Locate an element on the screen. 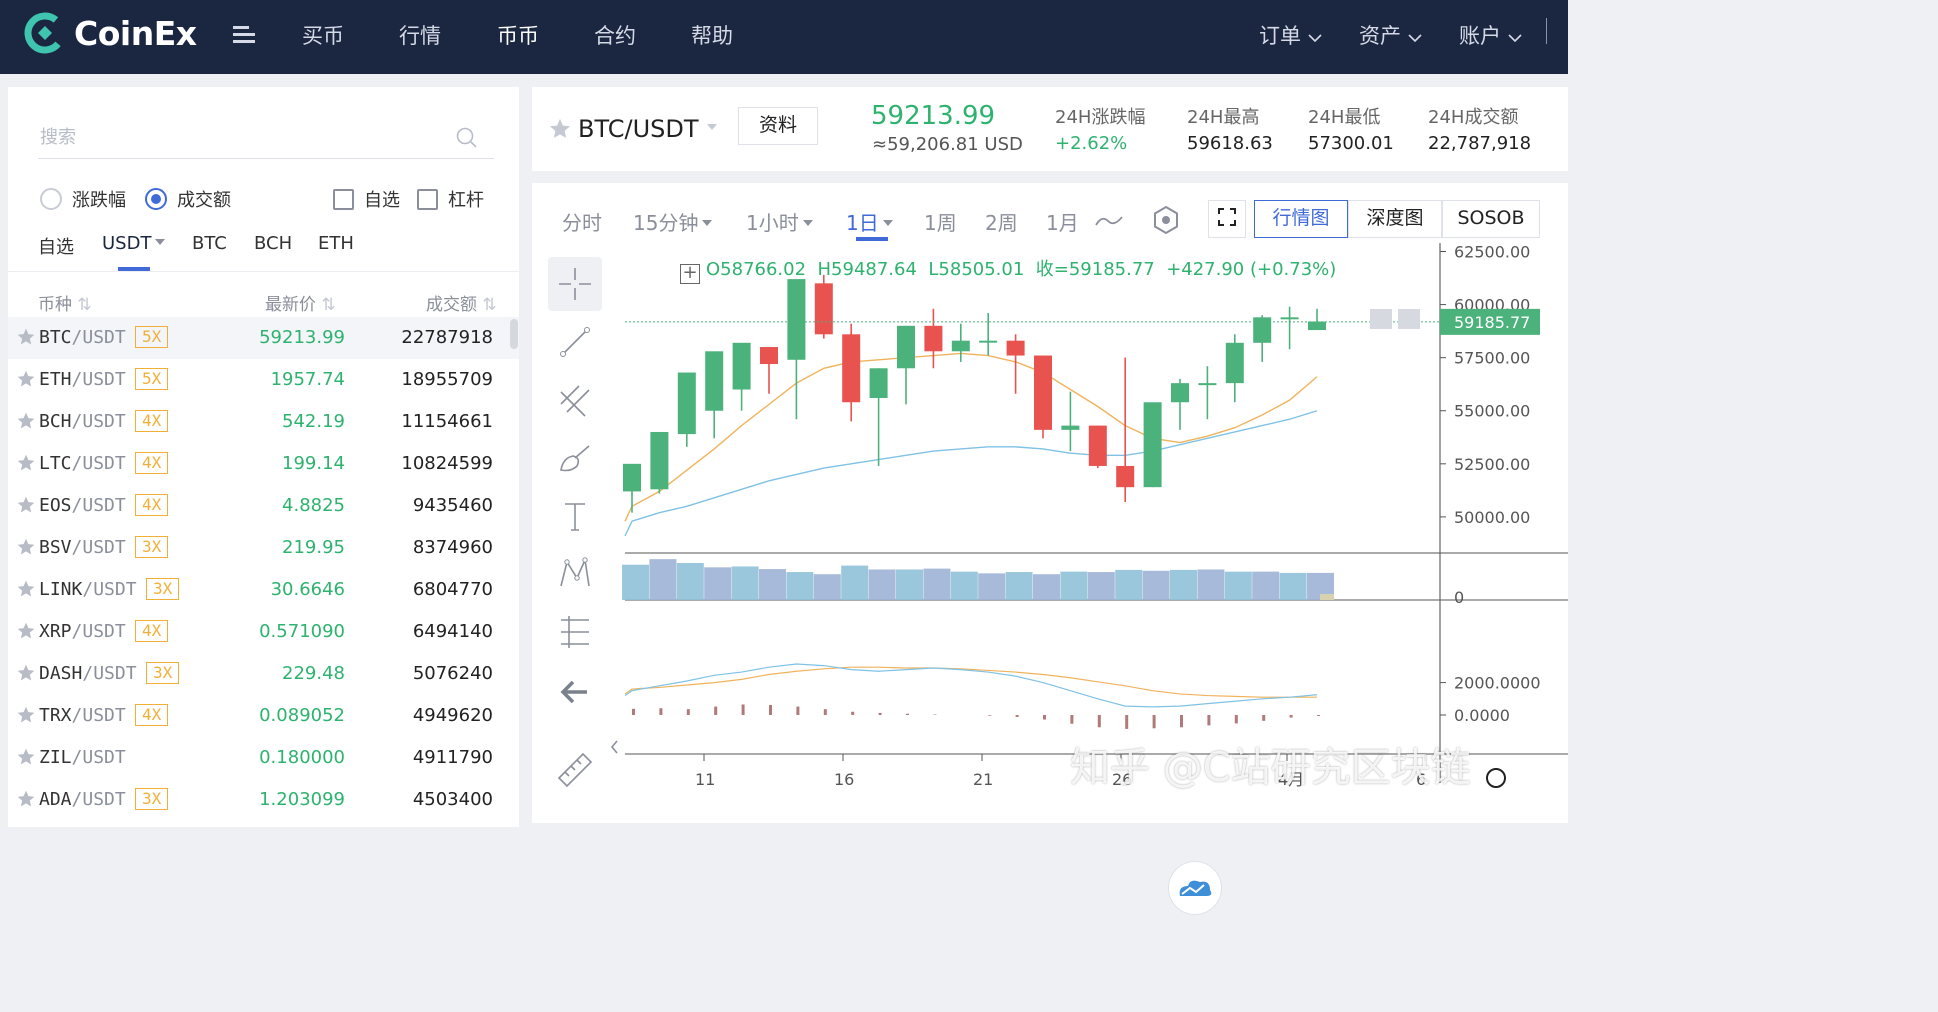  crosshair-tool is located at coordinates (575, 284).